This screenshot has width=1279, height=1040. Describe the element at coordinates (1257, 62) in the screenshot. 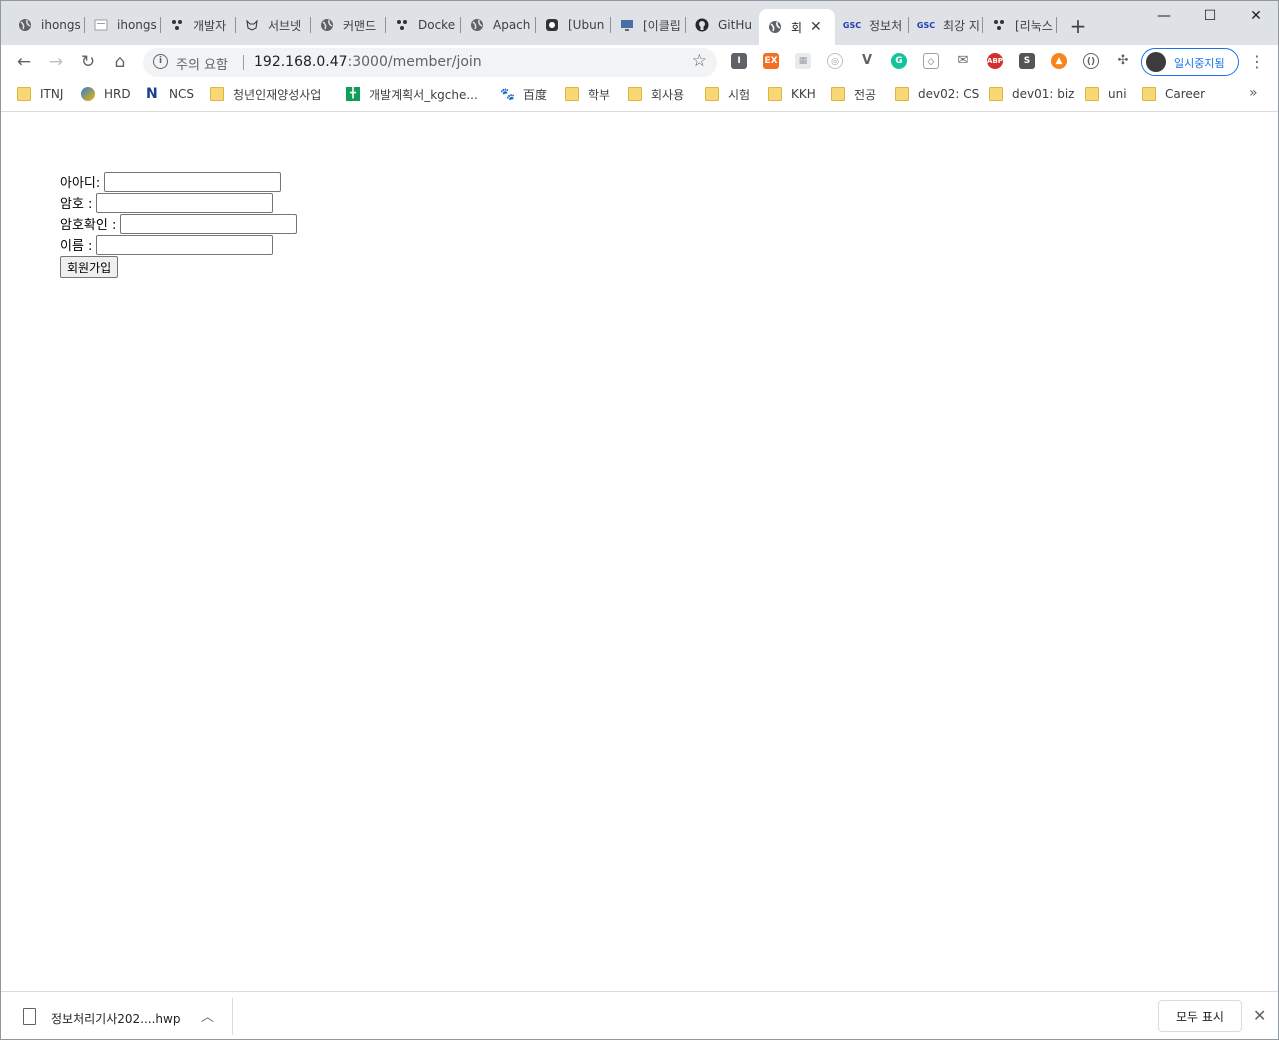

I see `kebab-menu-icon: ⋮` at that location.